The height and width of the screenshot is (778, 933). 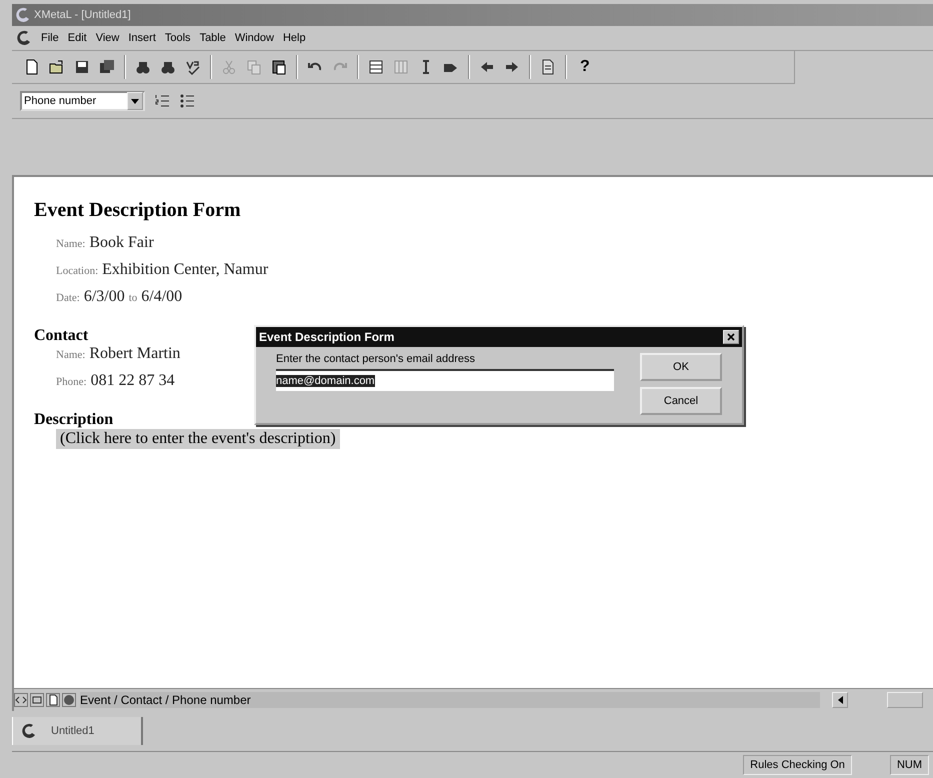 What do you see at coordinates (104, 297) in the screenshot?
I see `field-value: 6/3/00` at bounding box center [104, 297].